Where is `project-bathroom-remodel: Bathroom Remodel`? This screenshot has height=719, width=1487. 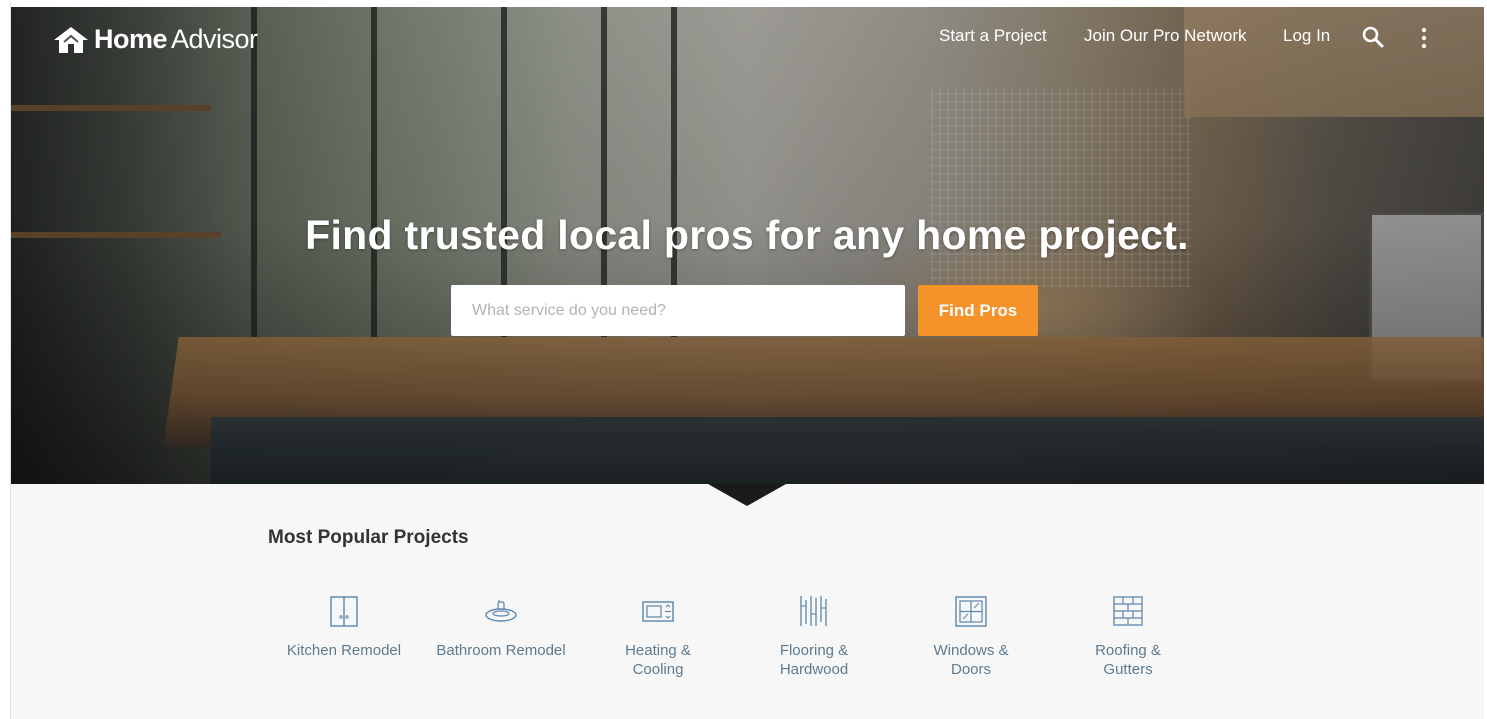
project-bathroom-remodel: Bathroom Remodel is located at coordinates (501, 627).